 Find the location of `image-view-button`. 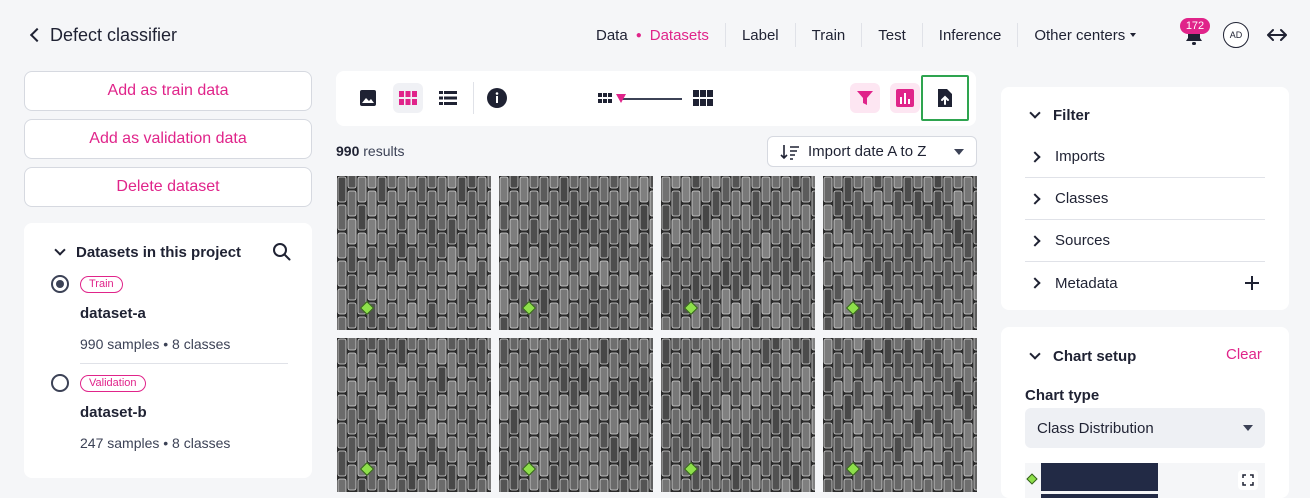

image-view-button is located at coordinates (368, 98).